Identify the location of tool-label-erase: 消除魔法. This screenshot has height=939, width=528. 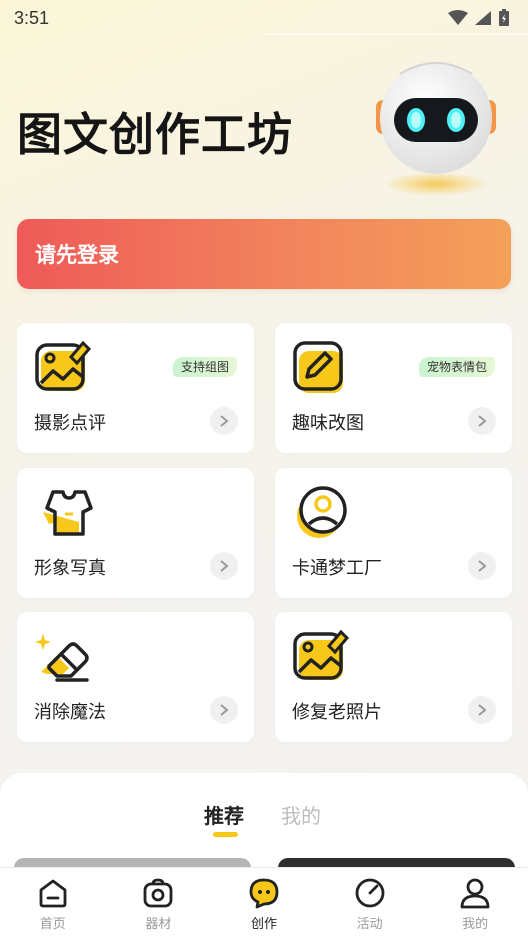
(70, 712).